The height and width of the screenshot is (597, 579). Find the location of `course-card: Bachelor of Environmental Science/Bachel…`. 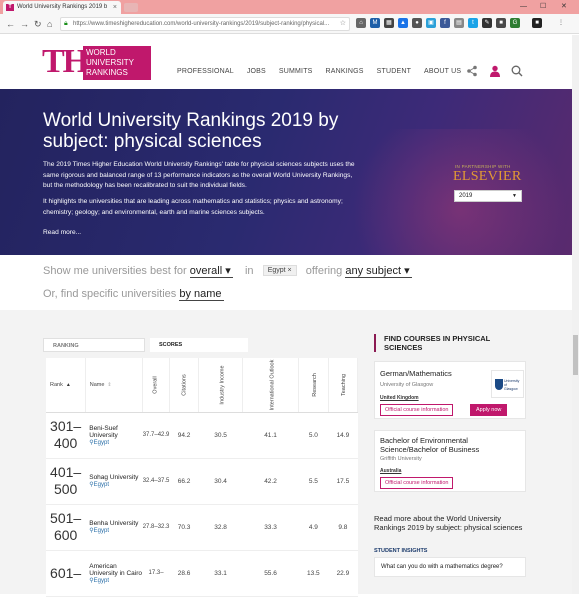

course-card: Bachelor of Environmental Science/Bachel… is located at coordinates (450, 461).